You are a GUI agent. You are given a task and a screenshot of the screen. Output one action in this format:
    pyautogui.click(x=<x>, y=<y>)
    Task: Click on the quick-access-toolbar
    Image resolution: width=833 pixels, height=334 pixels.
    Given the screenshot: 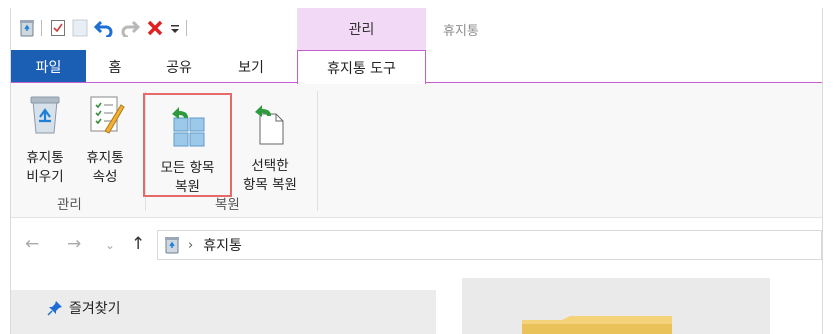 What is the action you would take?
    pyautogui.click(x=107, y=28)
    